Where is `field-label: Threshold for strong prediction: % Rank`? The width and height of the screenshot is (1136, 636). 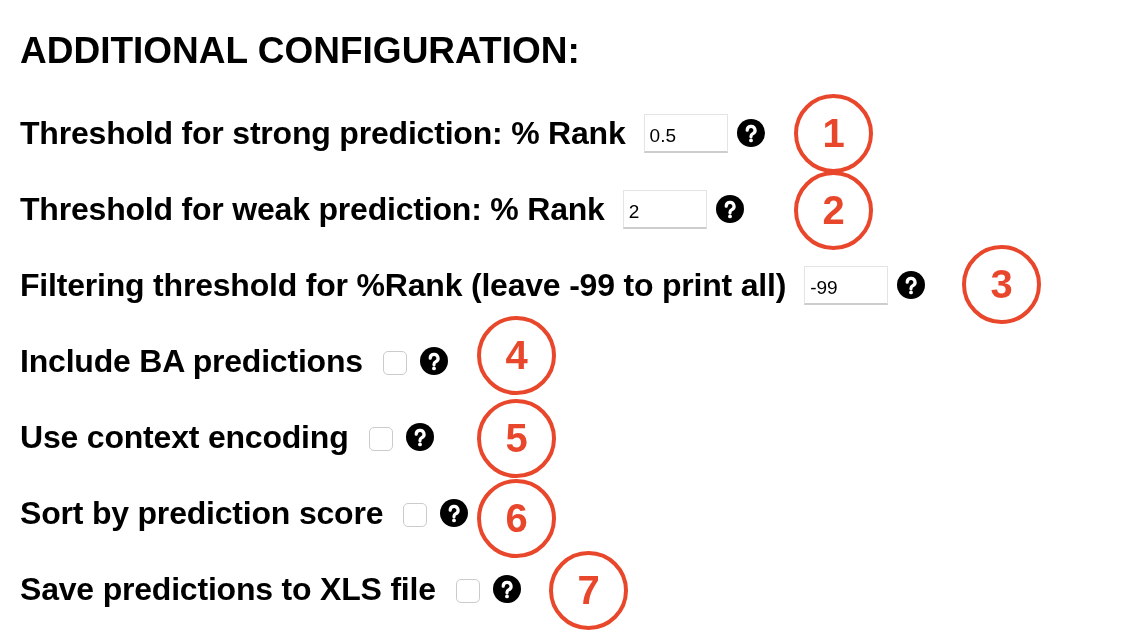
field-label: Threshold for strong prediction: % Rank is located at coordinates (323, 133).